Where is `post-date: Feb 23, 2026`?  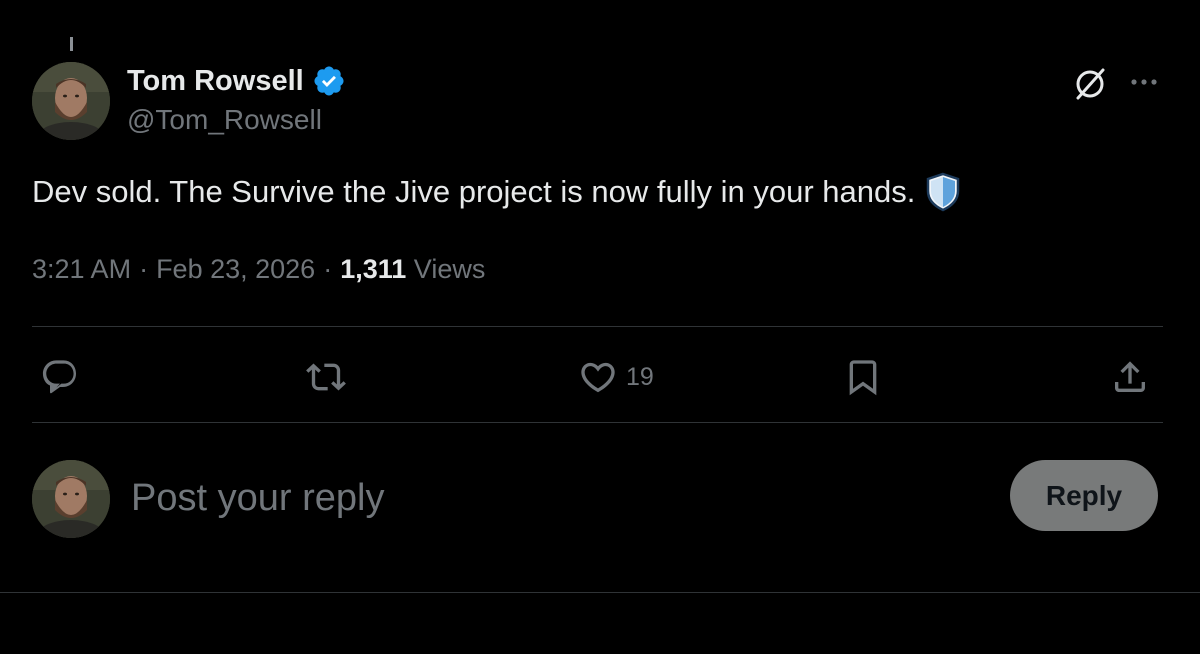 post-date: Feb 23, 2026 is located at coordinates (235, 269).